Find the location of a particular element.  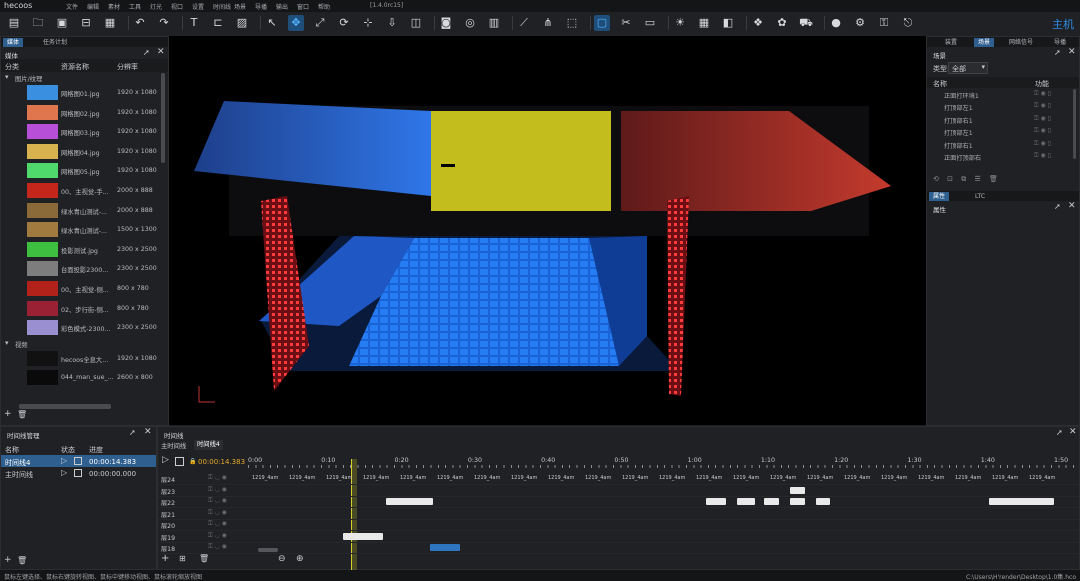

tab-main-timeline: 主时间线 is located at coordinates (173, 445).